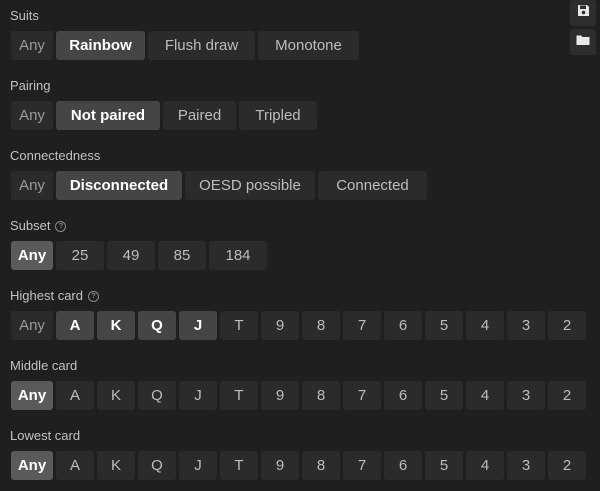 The image size is (600, 491). What do you see at coordinates (239, 465) in the screenshot?
I see `lowest-card-option-t: T` at bounding box center [239, 465].